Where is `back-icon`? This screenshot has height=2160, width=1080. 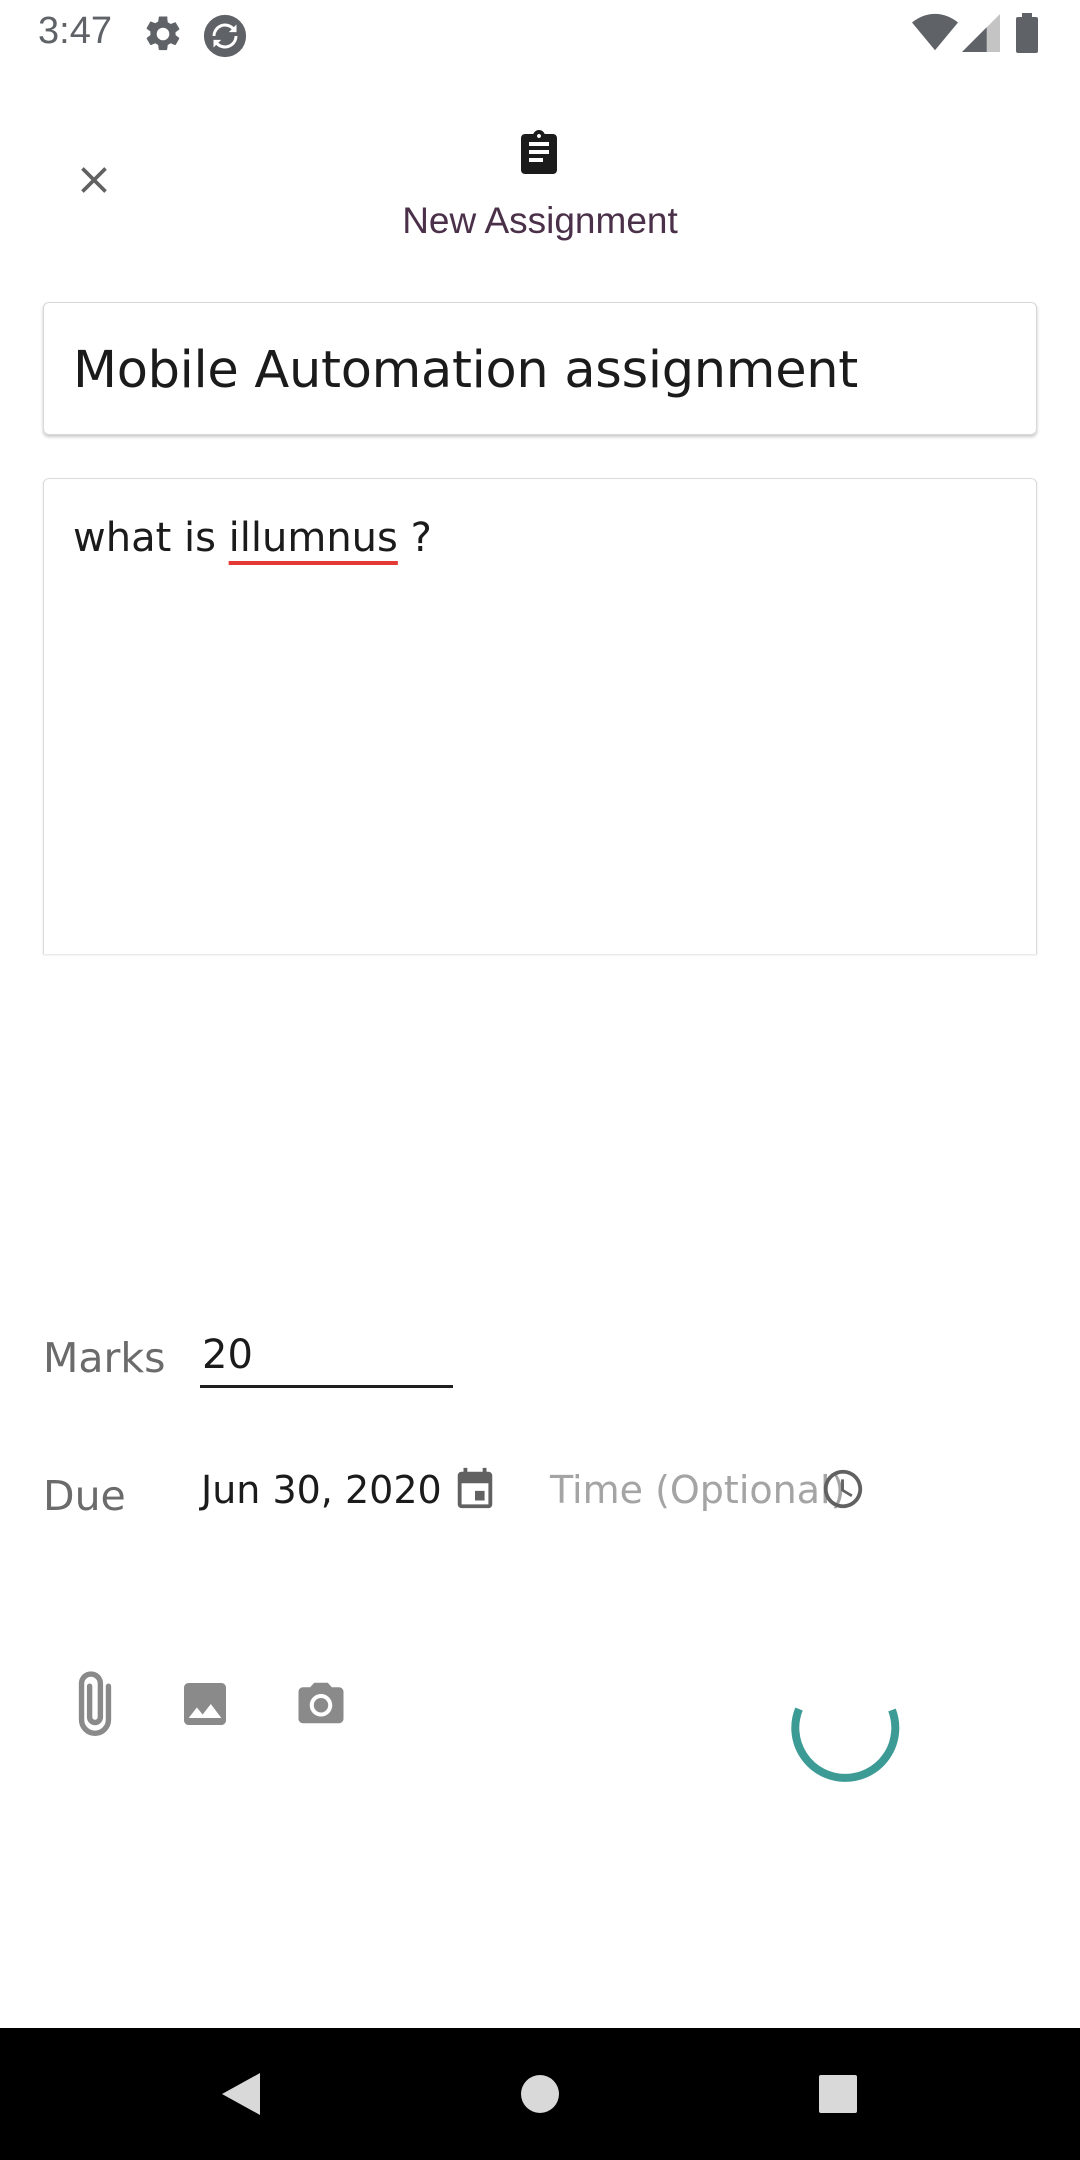
back-icon is located at coordinates (241, 2094).